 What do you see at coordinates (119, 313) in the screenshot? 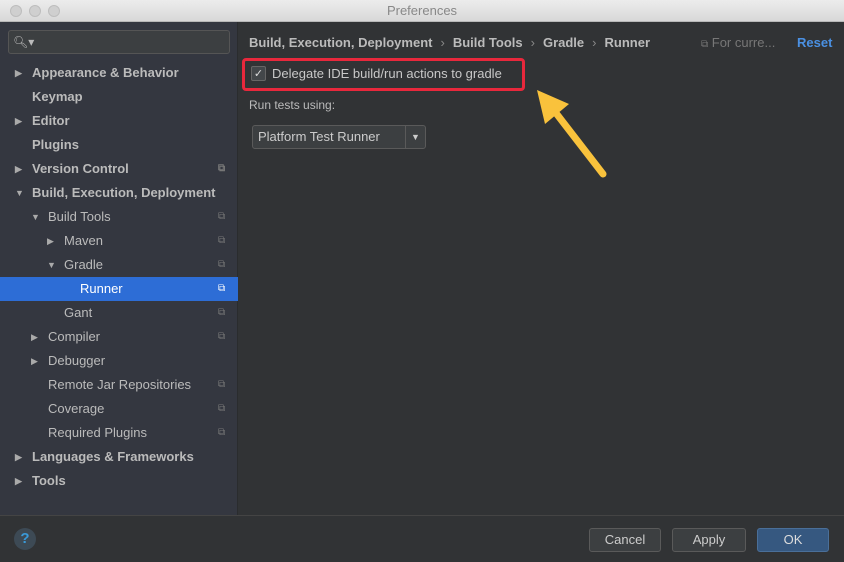
I see `sidebar-item: Gant ⧉` at bounding box center [119, 313].